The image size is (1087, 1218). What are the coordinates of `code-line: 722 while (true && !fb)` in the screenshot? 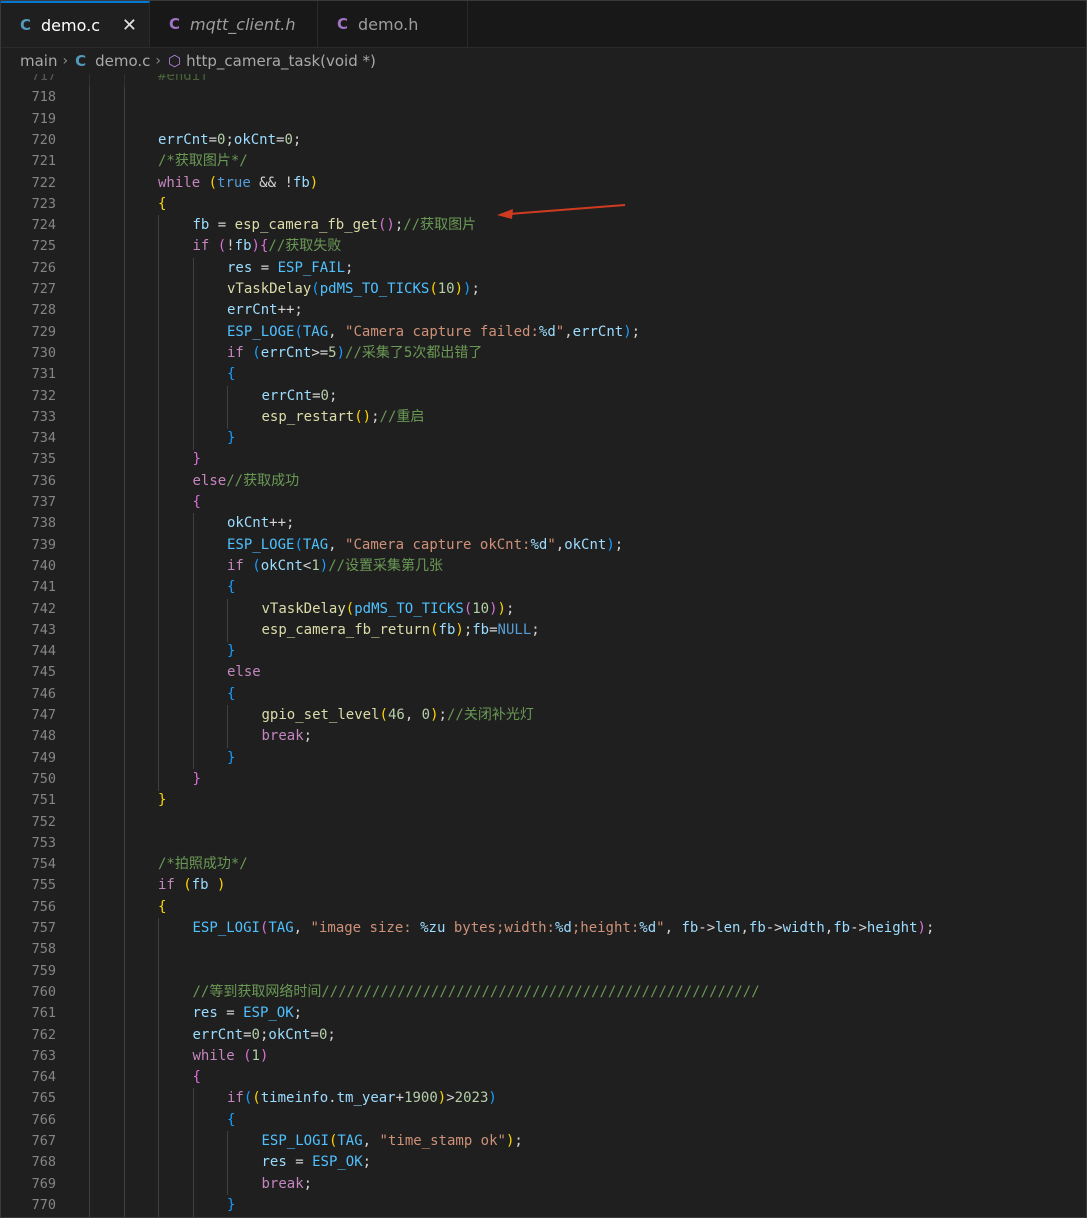 It's located at (543, 183).